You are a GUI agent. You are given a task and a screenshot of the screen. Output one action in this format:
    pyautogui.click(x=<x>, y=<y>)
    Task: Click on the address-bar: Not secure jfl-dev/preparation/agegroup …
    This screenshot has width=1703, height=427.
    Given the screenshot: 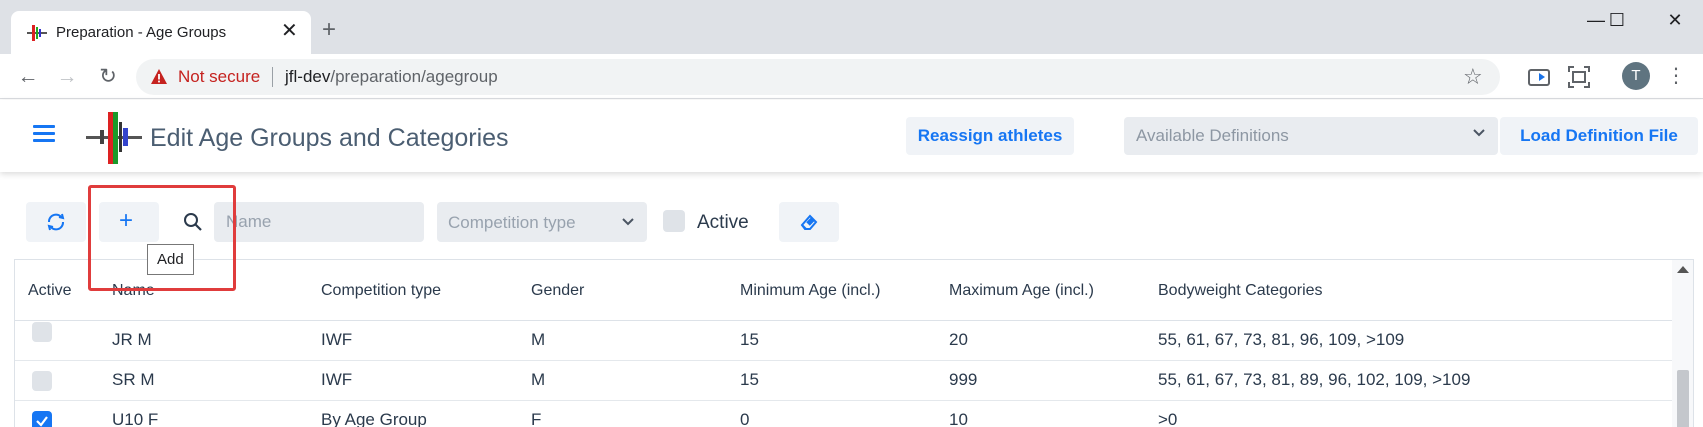 What is the action you would take?
    pyautogui.click(x=818, y=77)
    